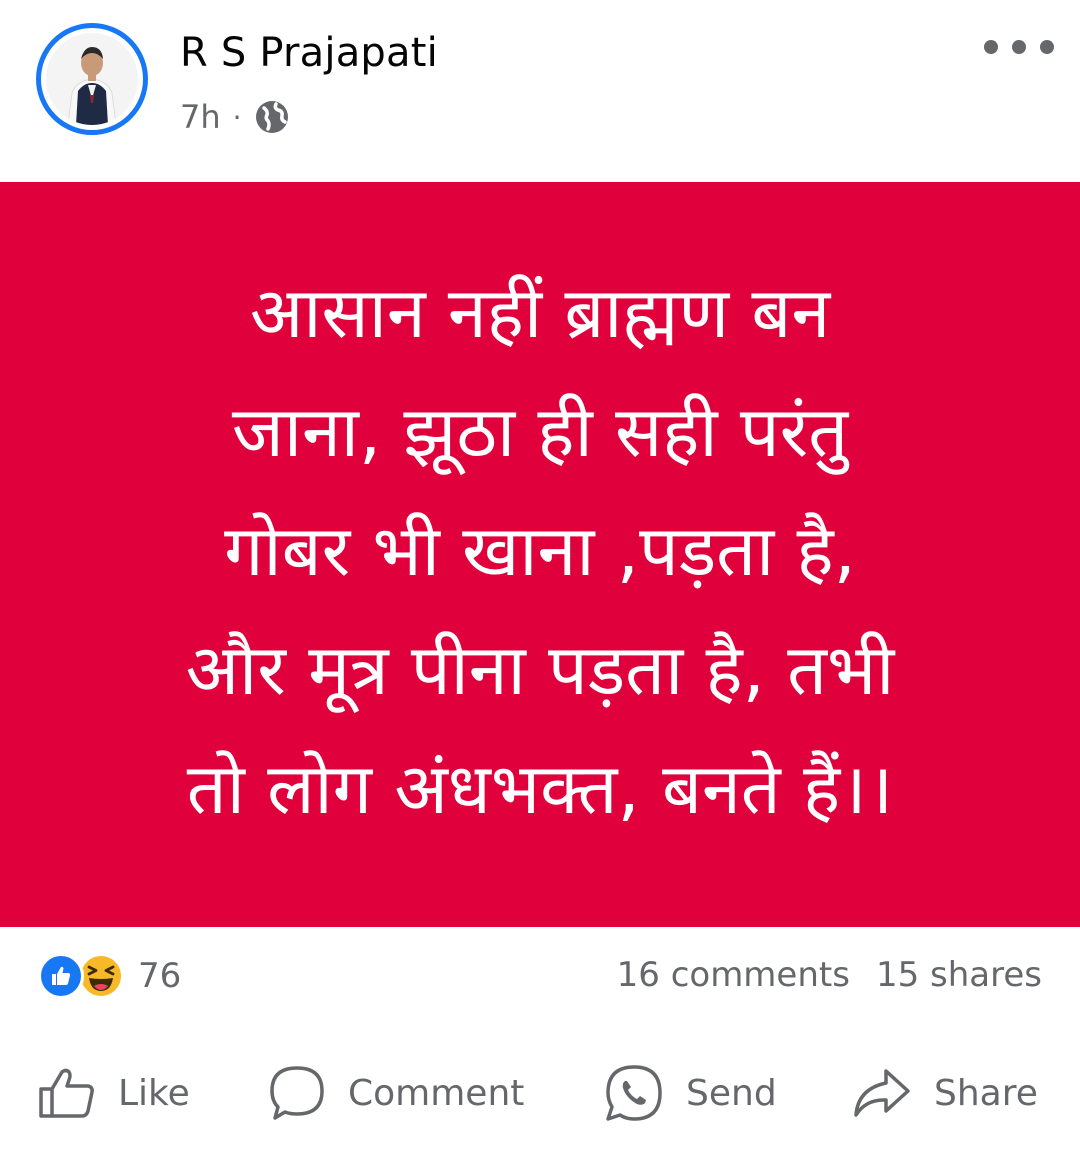 This screenshot has width=1080, height=1150. What do you see at coordinates (160, 976) in the screenshot?
I see `reaction-count: 76` at bounding box center [160, 976].